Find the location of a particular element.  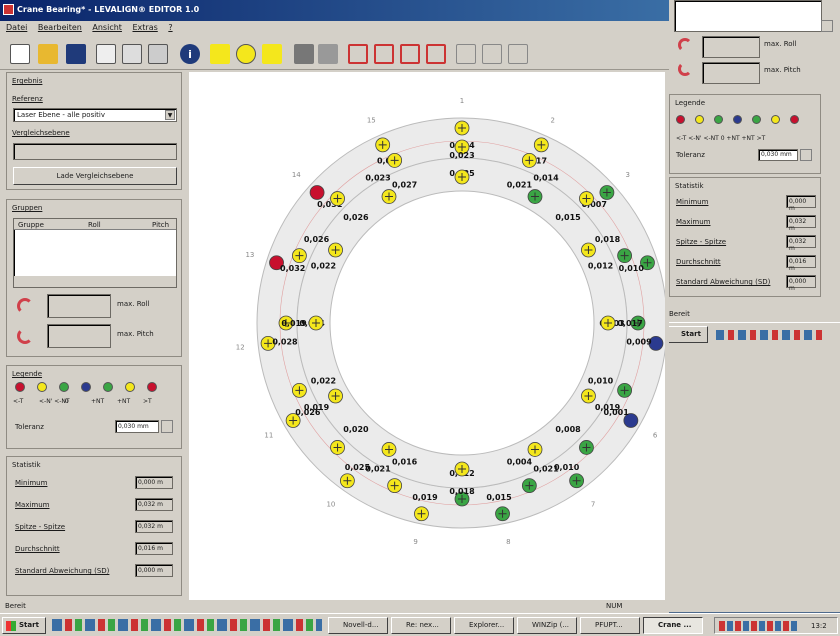

title-bar: Crane Bearing* - LEVALIGN® EDITOR 1.0 is located at coordinates (334, 10).